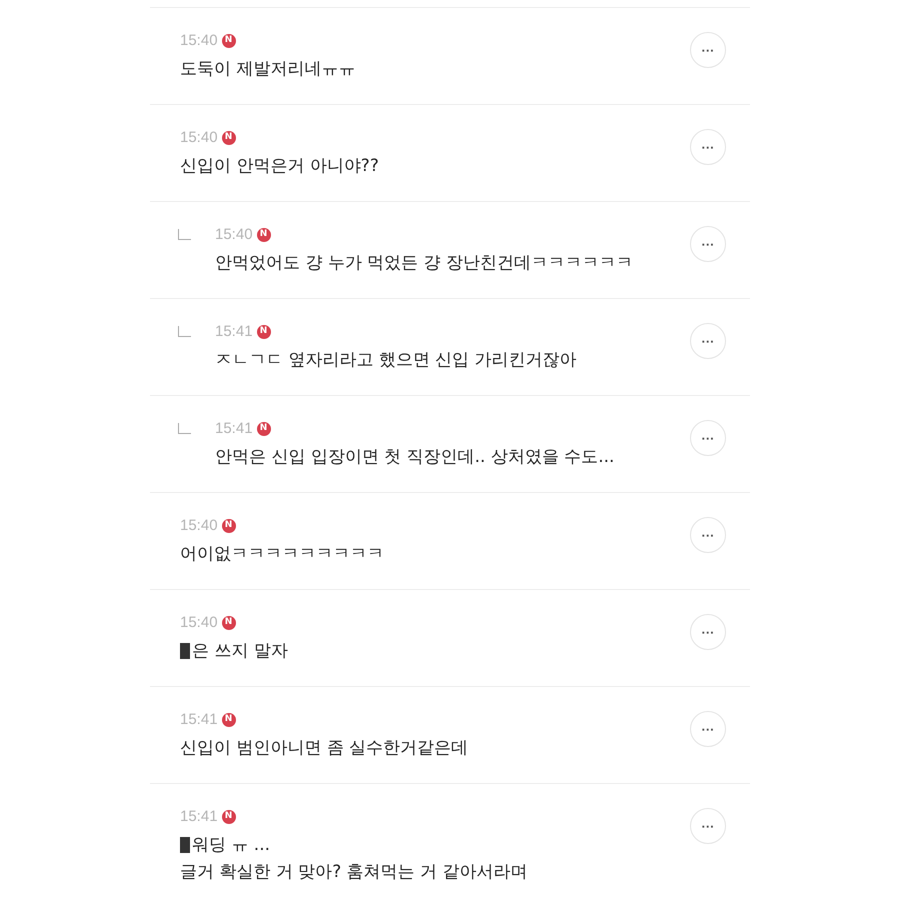 The height and width of the screenshot is (900, 900). I want to click on comment-text: 신입이 안먹은거 아니야??, so click(279, 166).